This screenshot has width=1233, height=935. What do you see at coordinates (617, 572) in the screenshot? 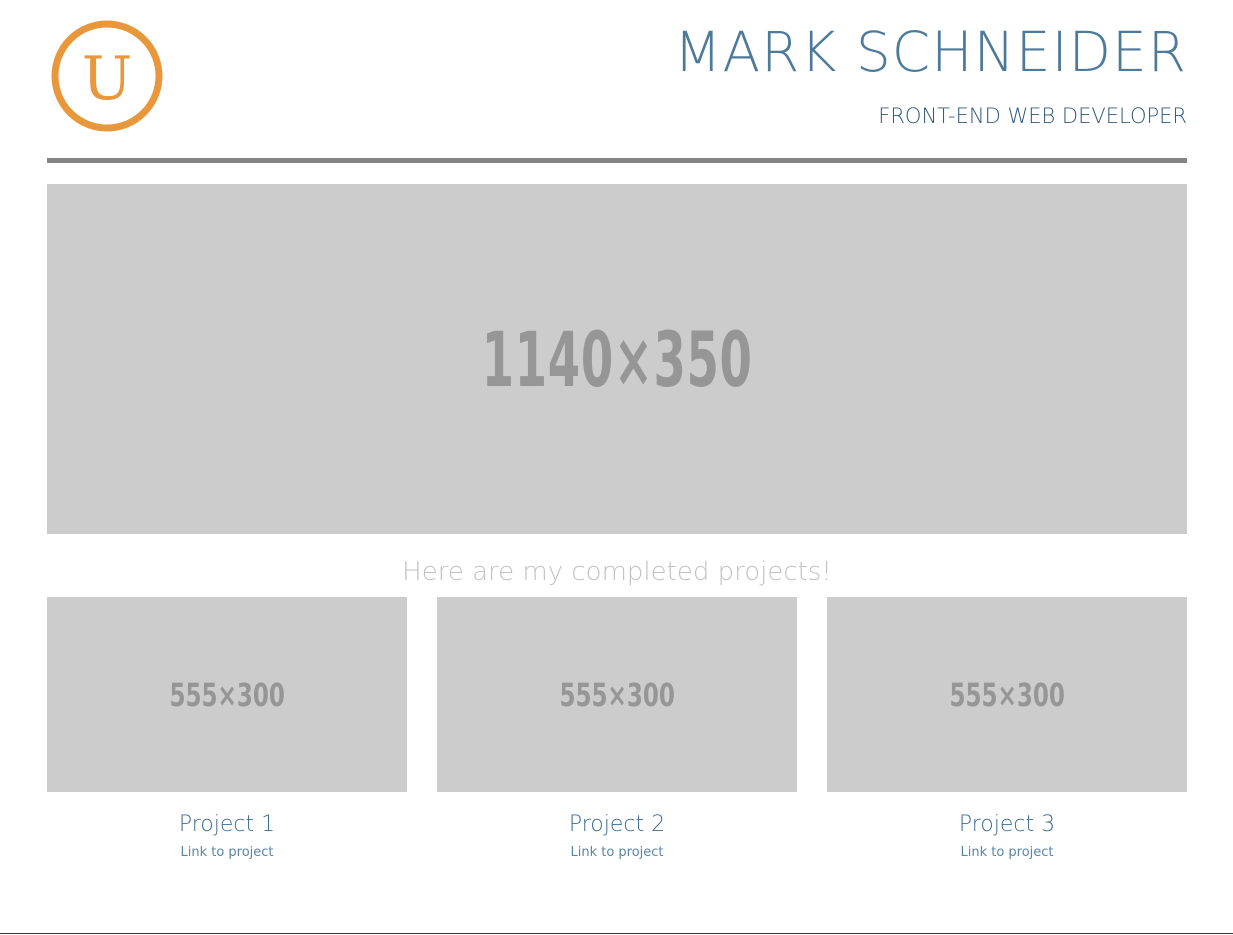
I see `projects-heading: Here are my completed projects!` at bounding box center [617, 572].